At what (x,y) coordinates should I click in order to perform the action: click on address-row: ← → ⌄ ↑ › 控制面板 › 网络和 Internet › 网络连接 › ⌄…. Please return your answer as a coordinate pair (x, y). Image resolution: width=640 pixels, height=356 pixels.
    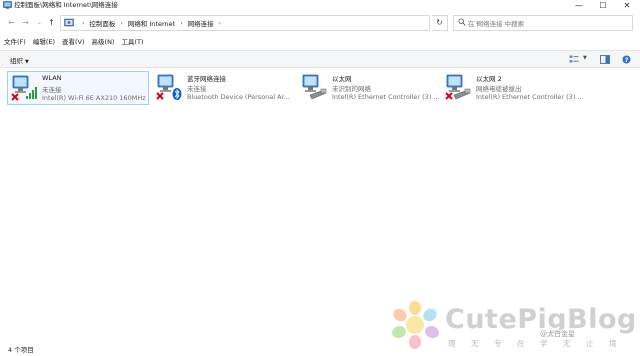
    Looking at the image, I should click on (320, 23).